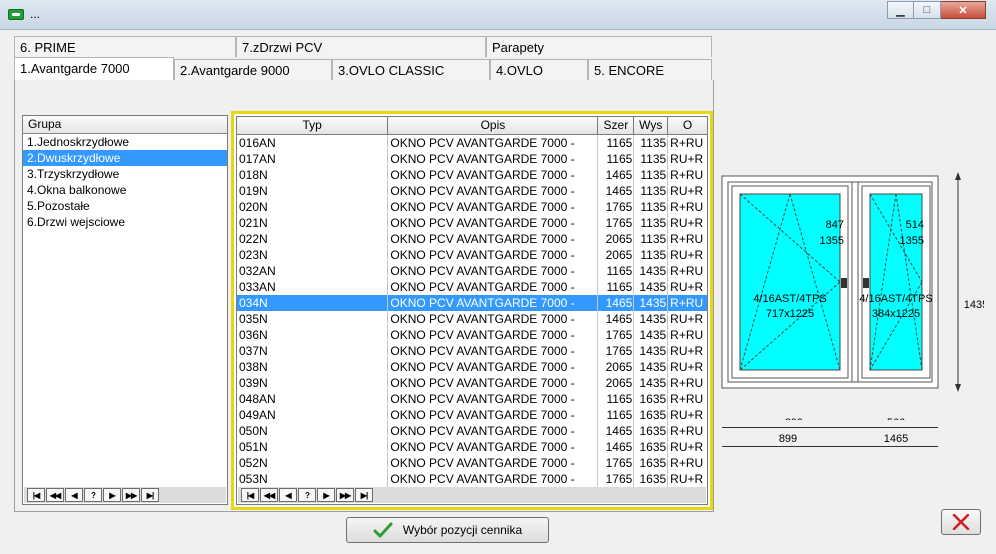 The height and width of the screenshot is (554, 996). Describe the element at coordinates (963, 10) in the screenshot. I see `window-close-button: ✕` at that location.